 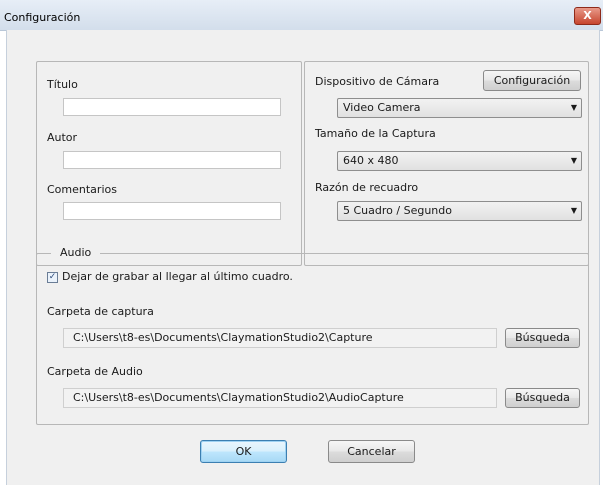 I want to click on author-label: Autor, so click(x=62, y=137).